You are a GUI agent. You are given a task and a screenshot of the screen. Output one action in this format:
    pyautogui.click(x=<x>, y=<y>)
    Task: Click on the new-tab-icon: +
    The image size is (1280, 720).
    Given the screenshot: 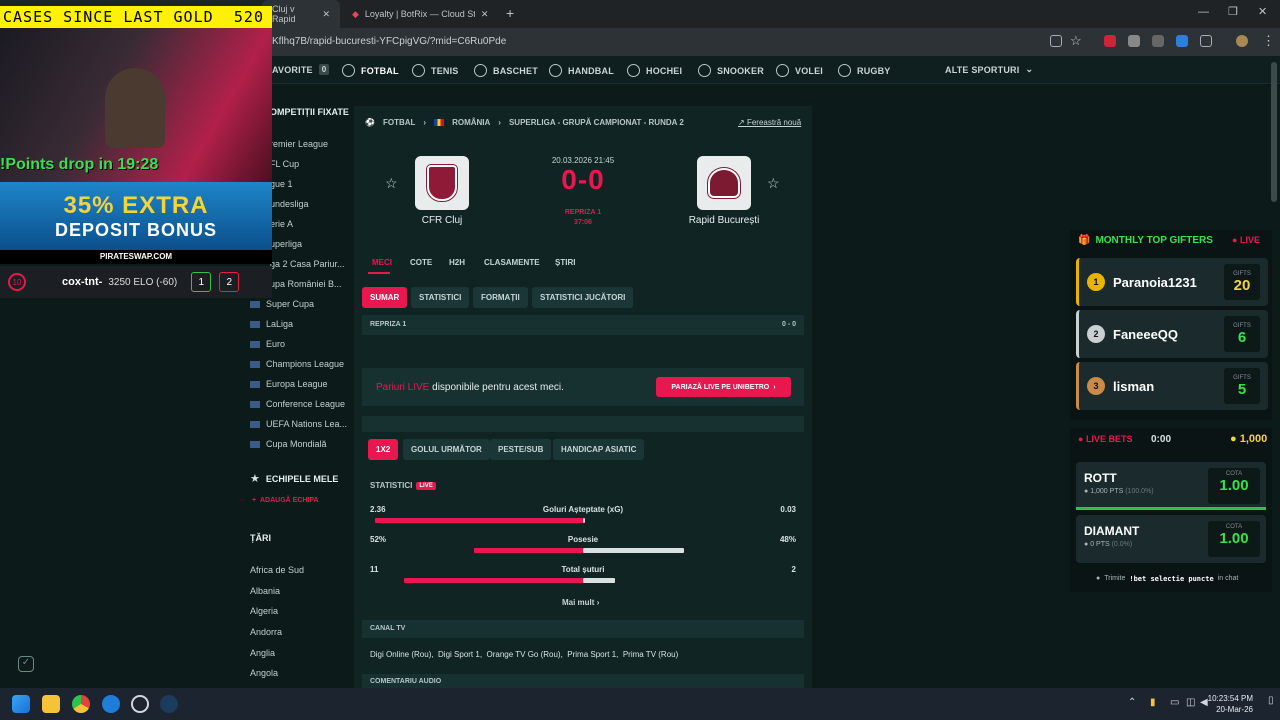 What is the action you would take?
    pyautogui.click(x=510, y=13)
    